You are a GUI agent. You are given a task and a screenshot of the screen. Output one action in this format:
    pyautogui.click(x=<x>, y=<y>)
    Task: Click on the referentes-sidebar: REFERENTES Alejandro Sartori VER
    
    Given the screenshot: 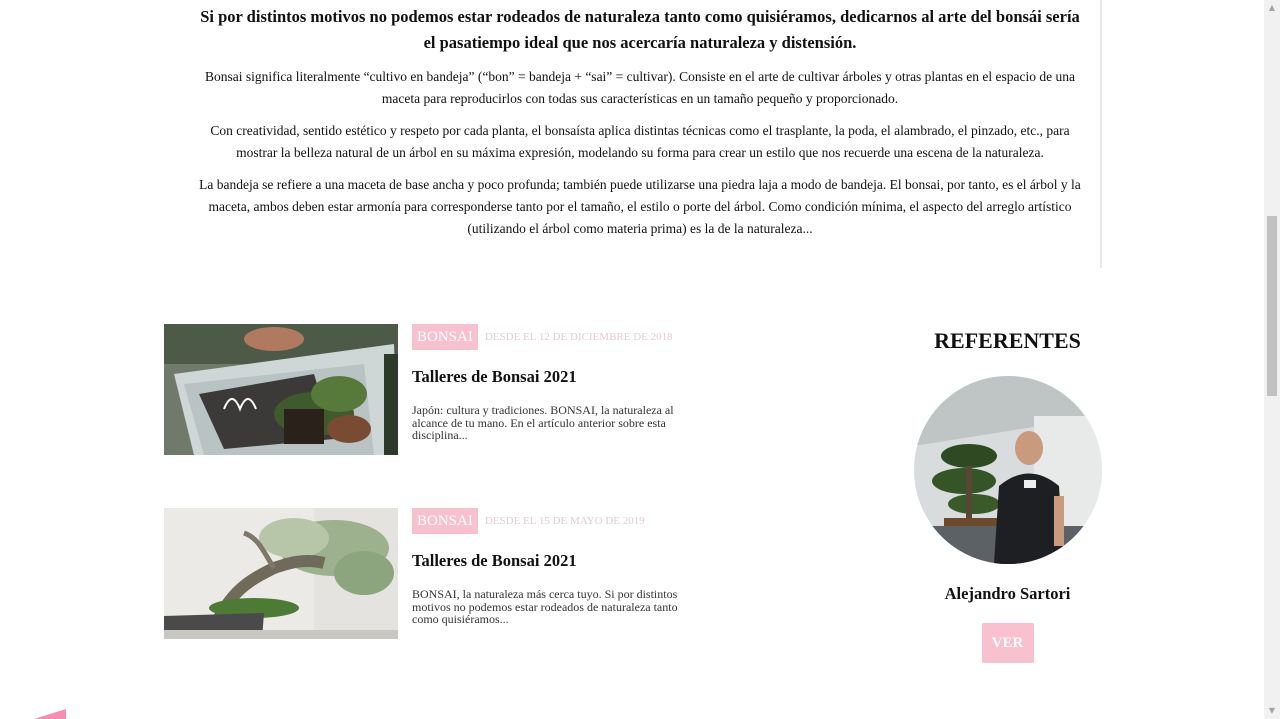 What is the action you would take?
    pyautogui.click(x=1007, y=493)
    